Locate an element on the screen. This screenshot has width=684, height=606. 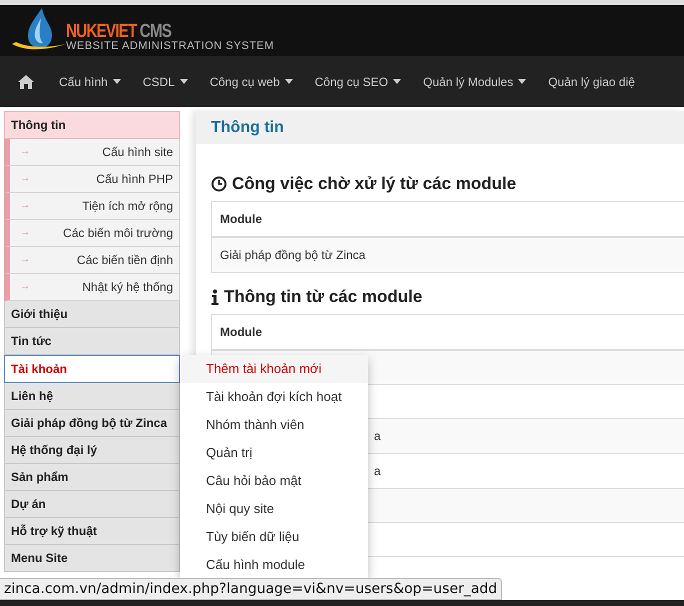
nav-menu-item: CSDL is located at coordinates (165, 81).